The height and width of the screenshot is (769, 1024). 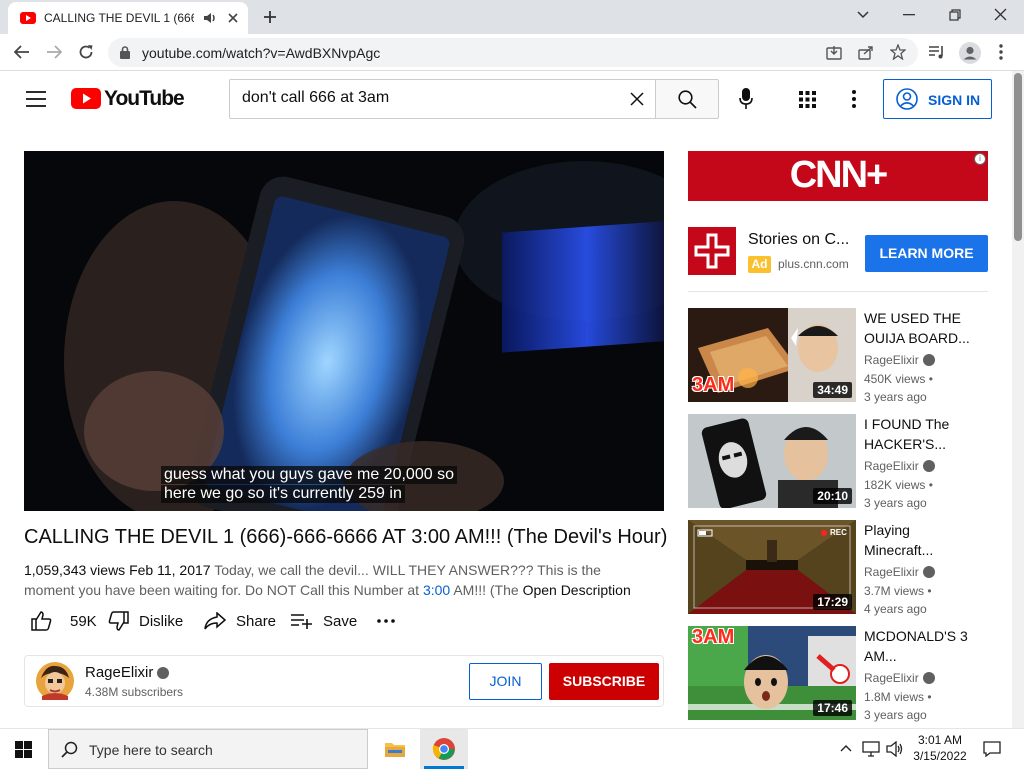 What do you see at coordinates (940, 748) in the screenshot?
I see `taskbar-clock: 3:01 AM 3/15/2022` at bounding box center [940, 748].